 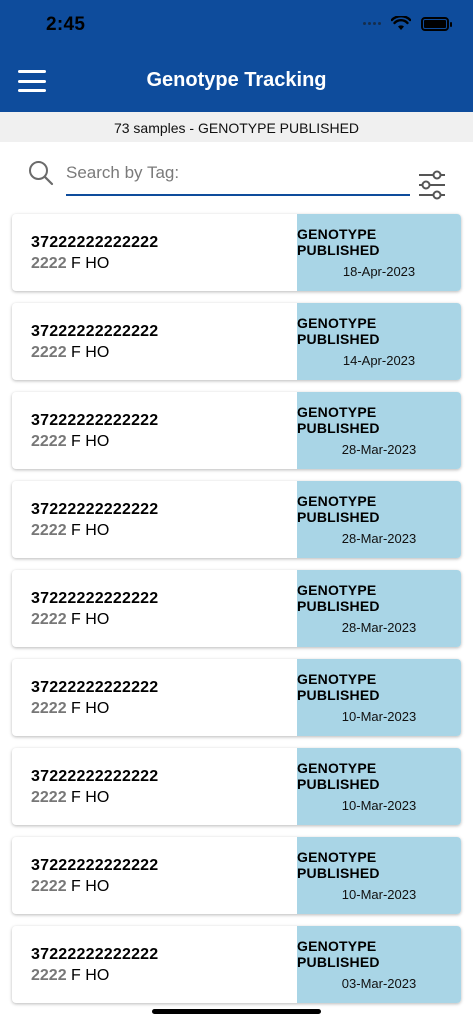 I want to click on status-panel: GENOTYPE PUBLISHED 03-Mar-2023, so click(x=379, y=964).